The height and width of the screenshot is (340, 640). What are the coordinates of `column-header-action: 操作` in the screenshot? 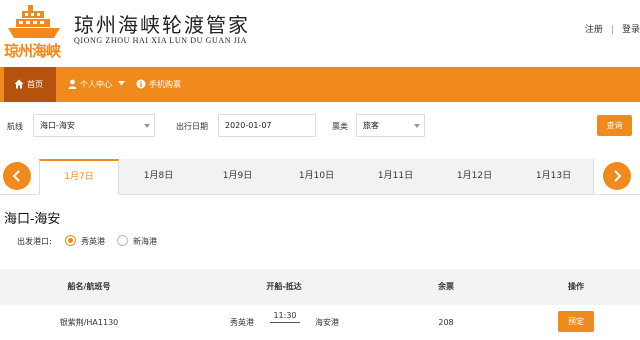 It's located at (576, 286).